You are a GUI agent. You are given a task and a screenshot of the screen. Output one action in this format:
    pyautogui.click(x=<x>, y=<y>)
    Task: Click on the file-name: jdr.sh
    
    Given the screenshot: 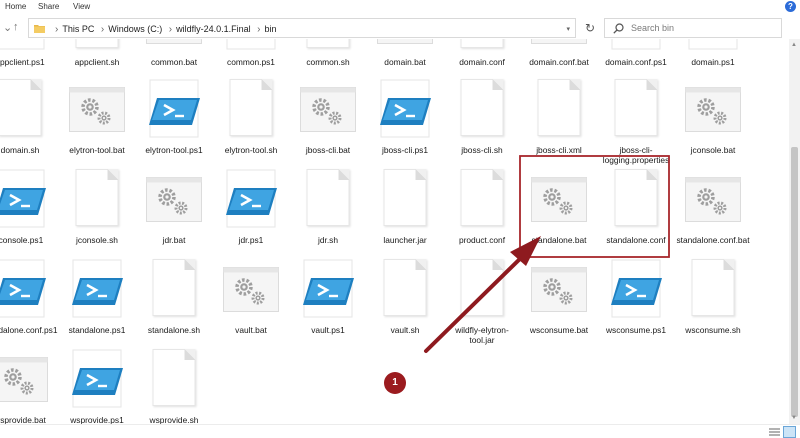 What is the action you would take?
    pyautogui.click(x=328, y=240)
    